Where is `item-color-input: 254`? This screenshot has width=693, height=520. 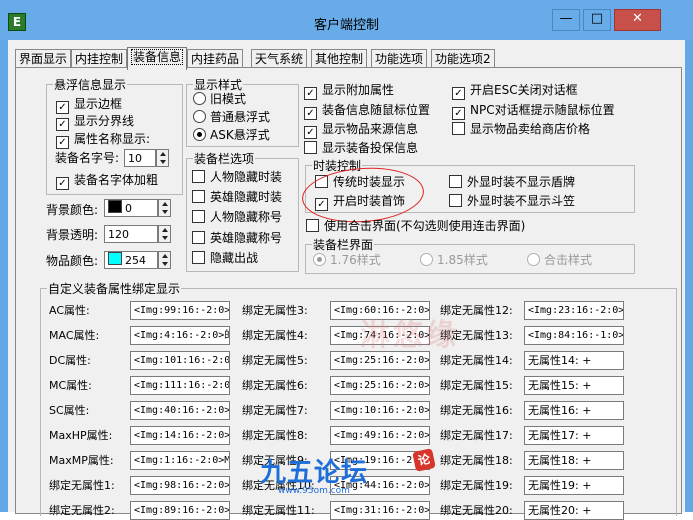
item-color-input: 254 is located at coordinates (131, 260).